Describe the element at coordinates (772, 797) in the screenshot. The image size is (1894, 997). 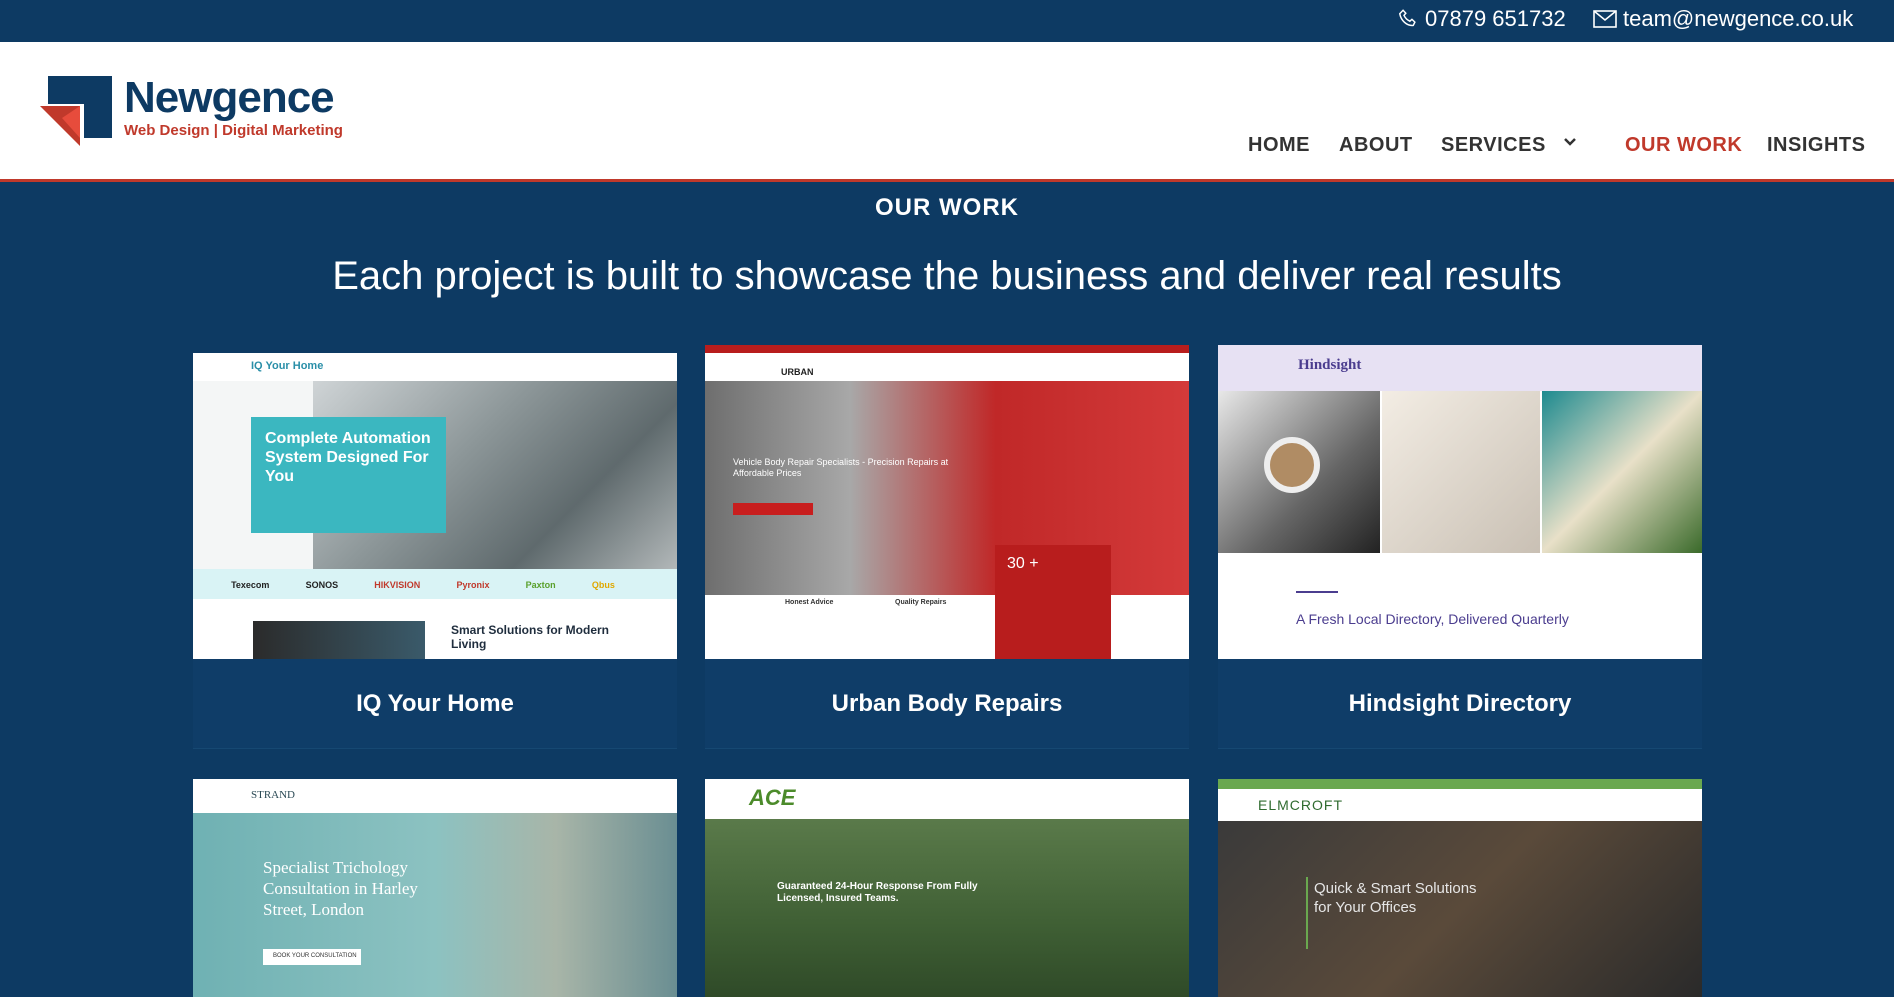
I see `mini-site-name: ACE` at that location.